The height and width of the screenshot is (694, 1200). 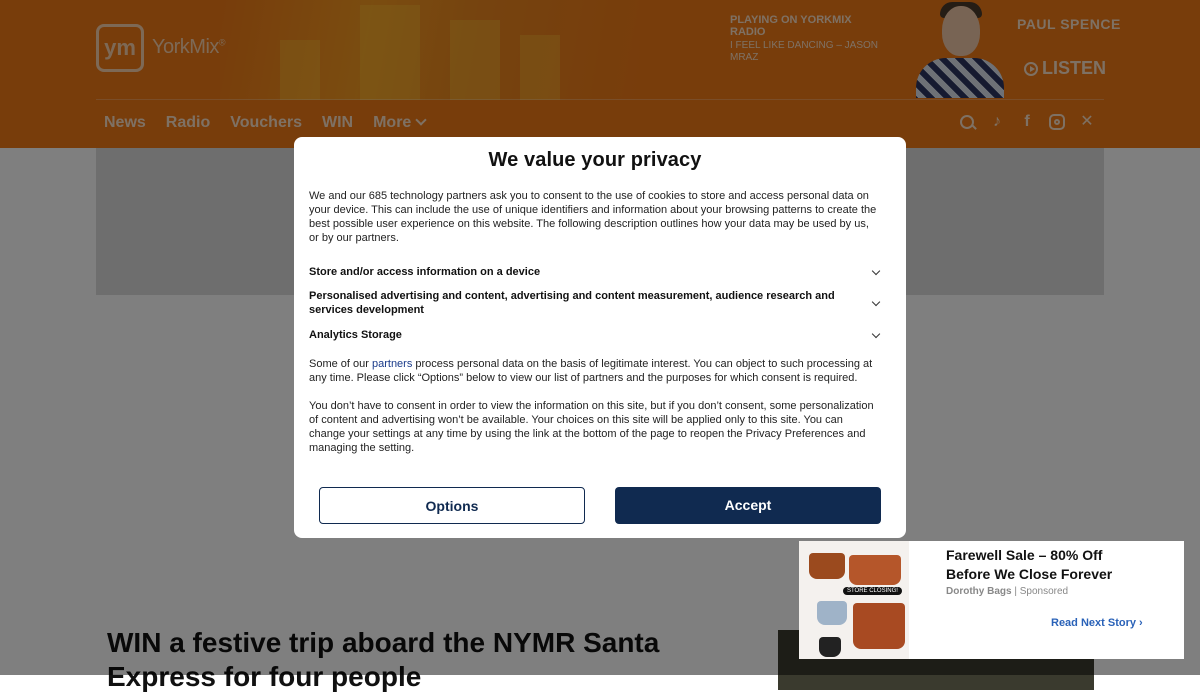 What do you see at coordinates (748, 505) in the screenshot?
I see `accept-button: Accept` at bounding box center [748, 505].